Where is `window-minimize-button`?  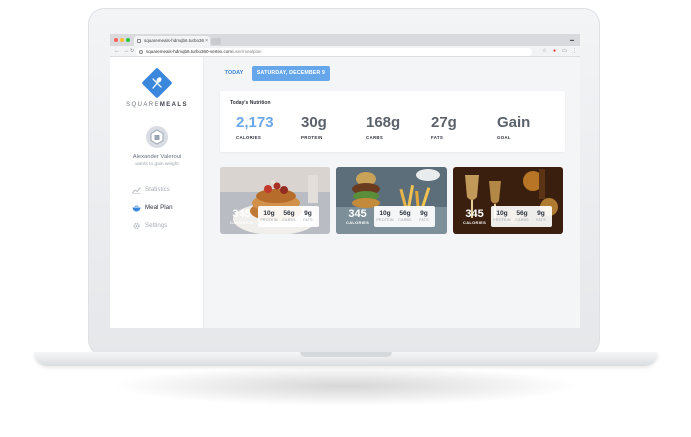 window-minimize-button is located at coordinates (122, 40).